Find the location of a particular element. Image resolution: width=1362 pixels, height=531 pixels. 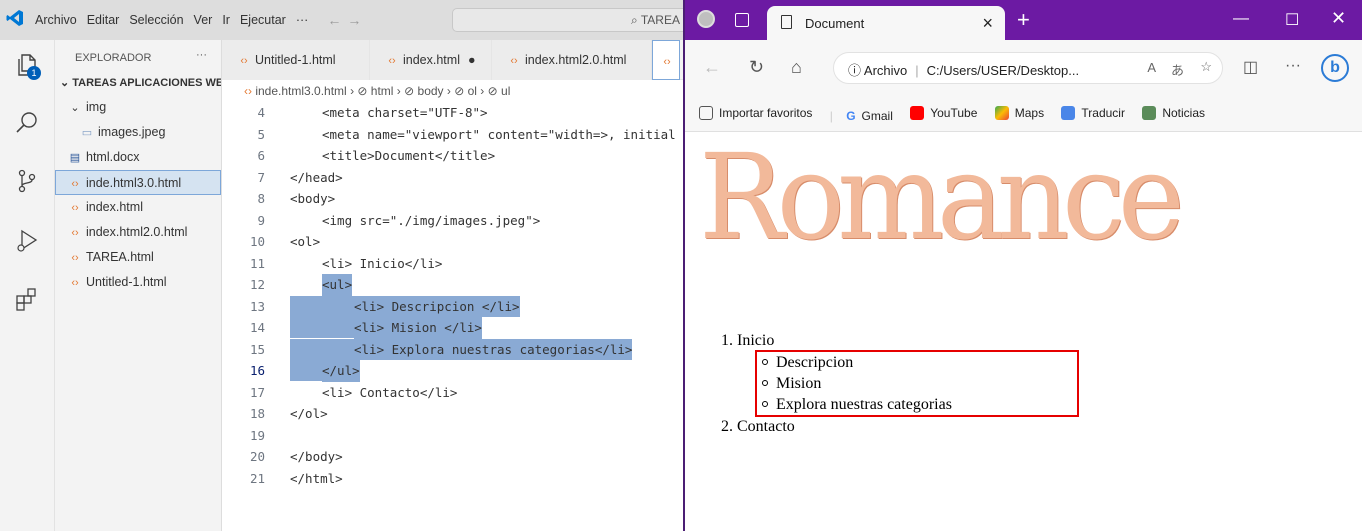

favorite-gmail: G Gmail is located at coordinates (869, 116).